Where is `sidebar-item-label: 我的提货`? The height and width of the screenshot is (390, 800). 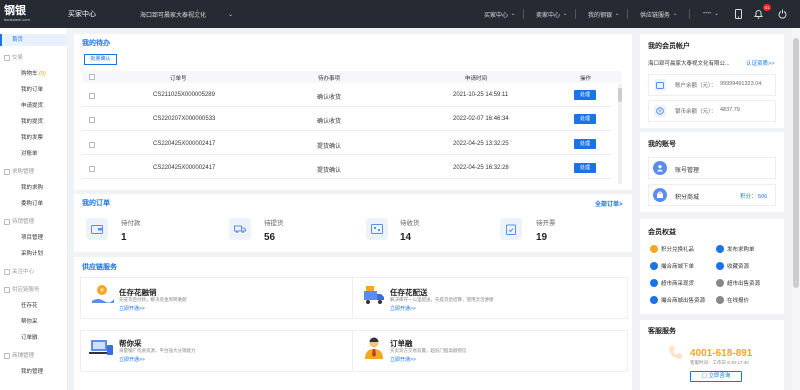
sidebar-item-label: 我的提货 is located at coordinates (32, 122).